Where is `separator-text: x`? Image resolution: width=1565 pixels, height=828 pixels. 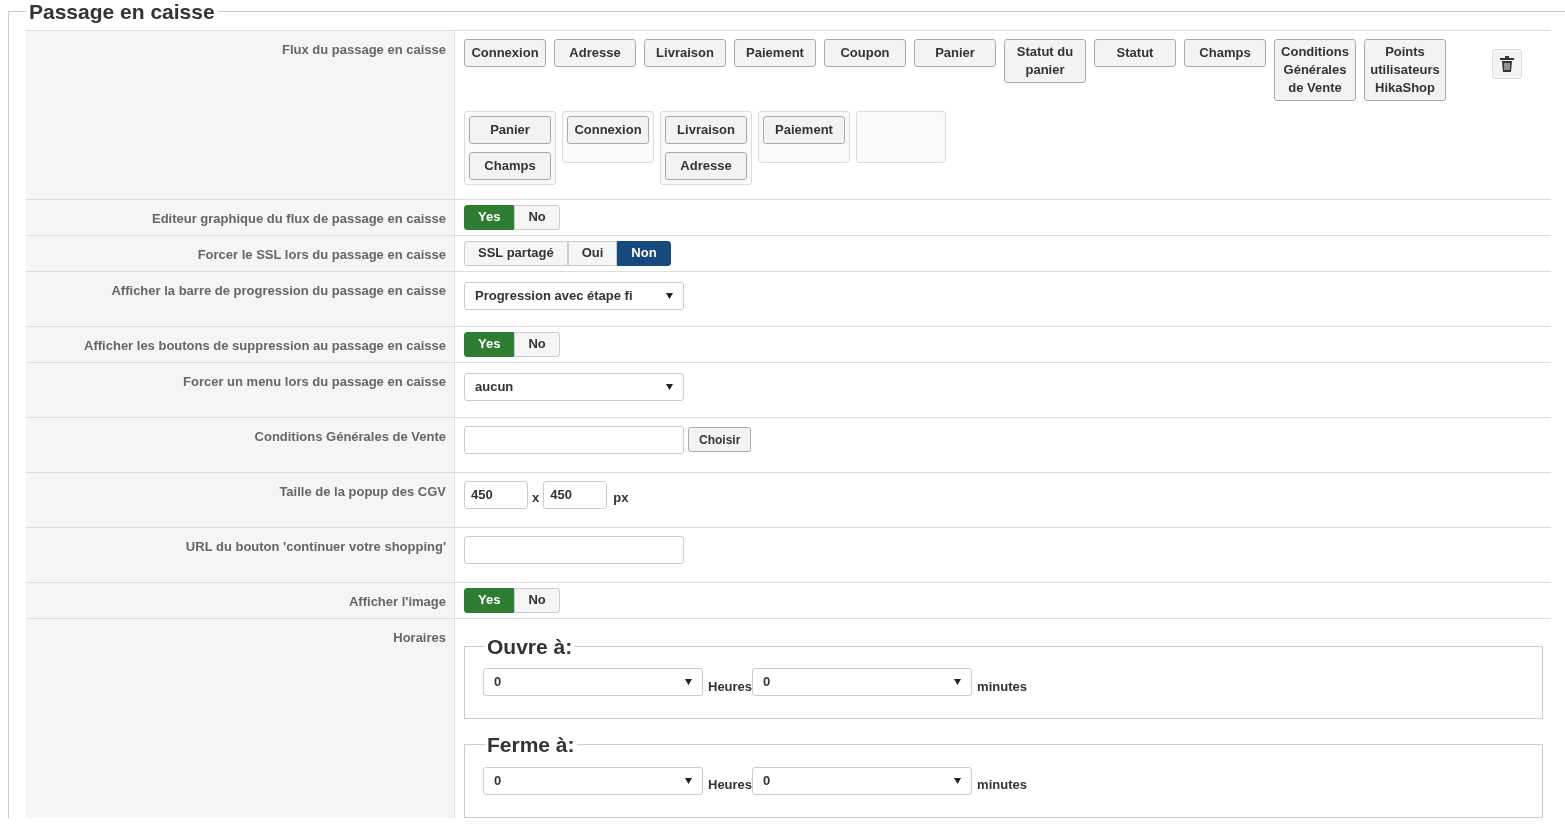 separator-text: x is located at coordinates (536, 497).